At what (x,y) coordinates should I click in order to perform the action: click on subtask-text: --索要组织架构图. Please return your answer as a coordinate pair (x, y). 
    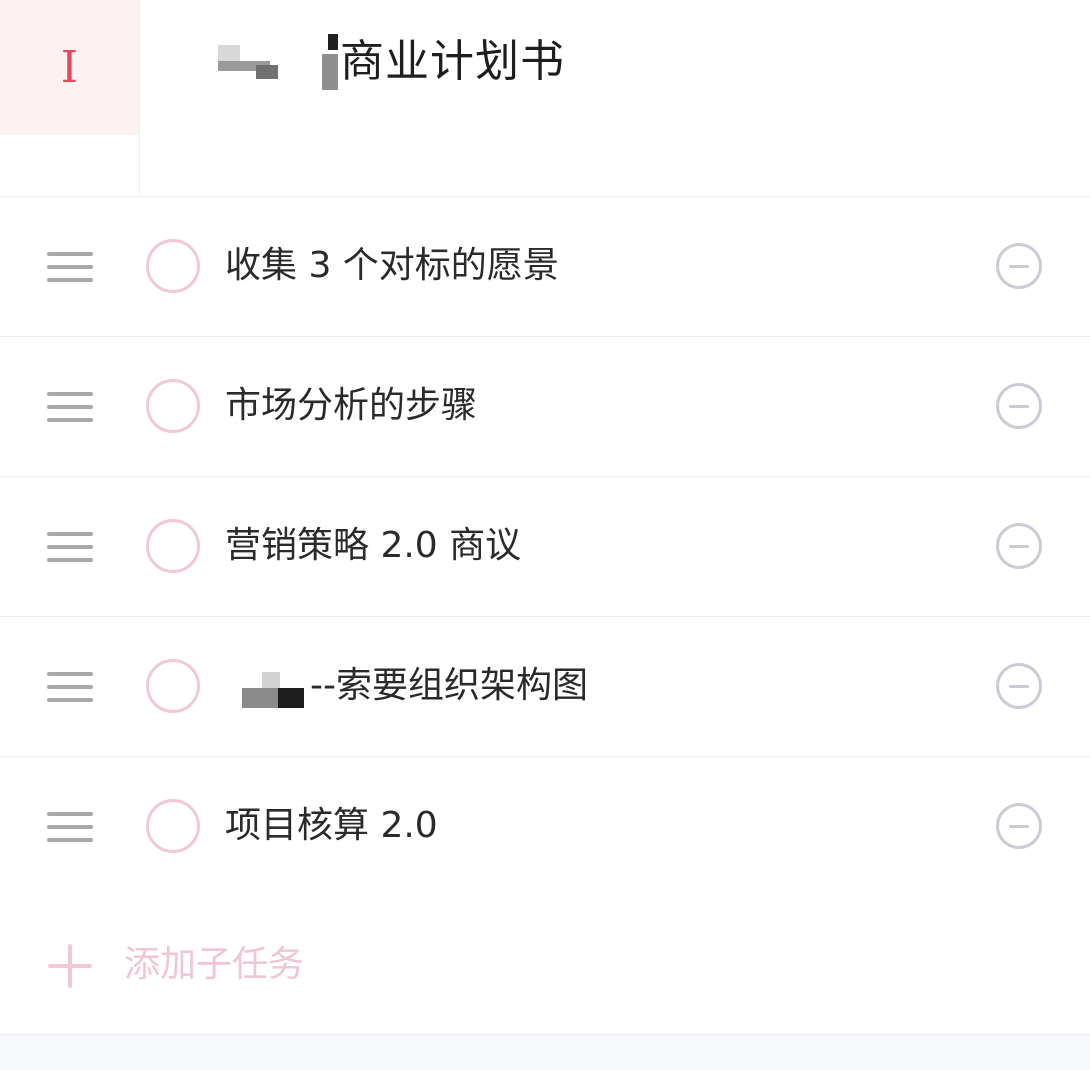
    Looking at the image, I should click on (449, 686).